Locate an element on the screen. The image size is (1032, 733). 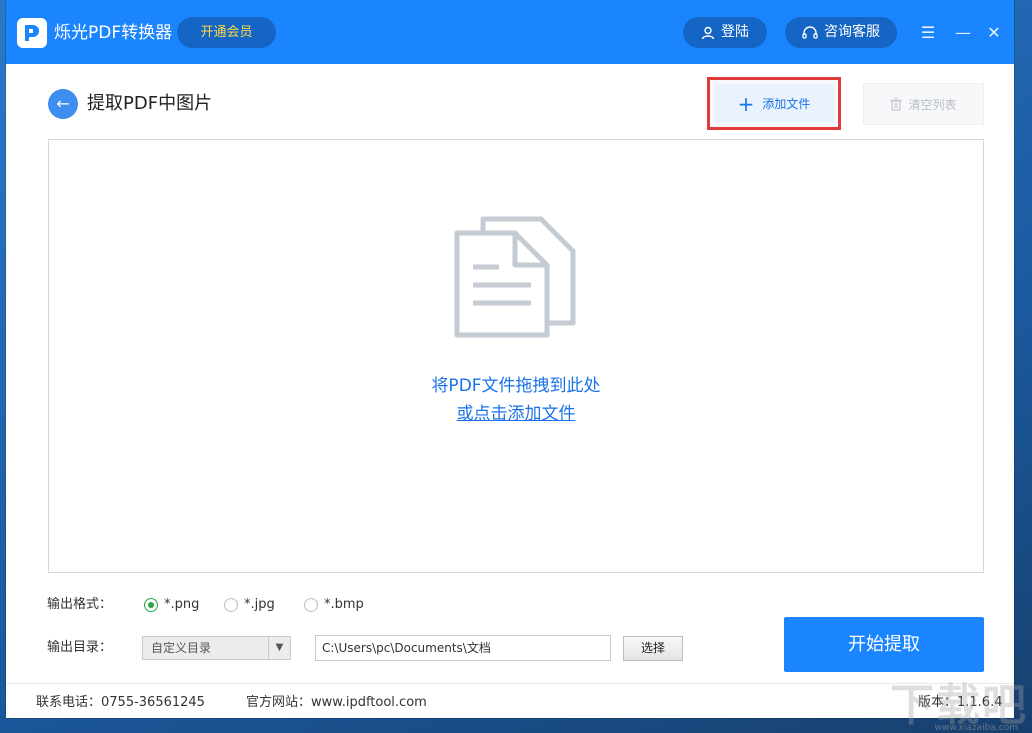
login-button: 登陆 is located at coordinates (725, 32).